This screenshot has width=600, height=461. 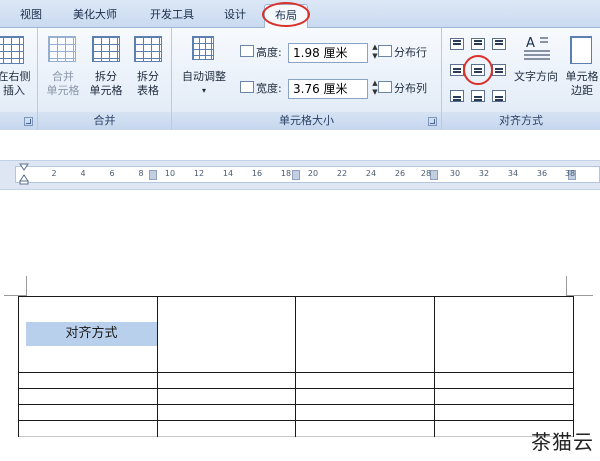 I want to click on ruler-number: 10, so click(x=170, y=173).